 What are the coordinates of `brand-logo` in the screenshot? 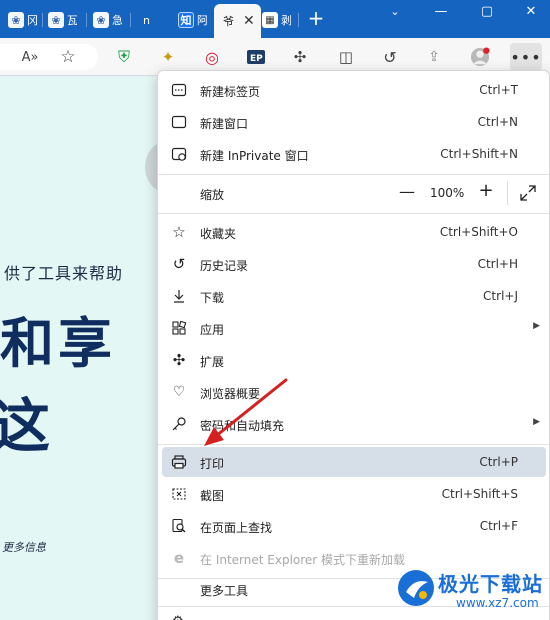 It's located at (416, 588).